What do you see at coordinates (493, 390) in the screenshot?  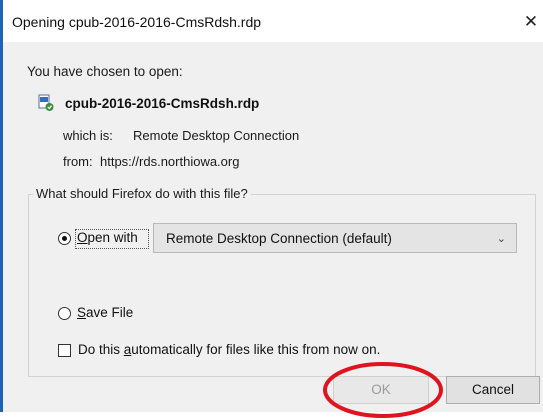 I see `cancel-button: Cancel` at bounding box center [493, 390].